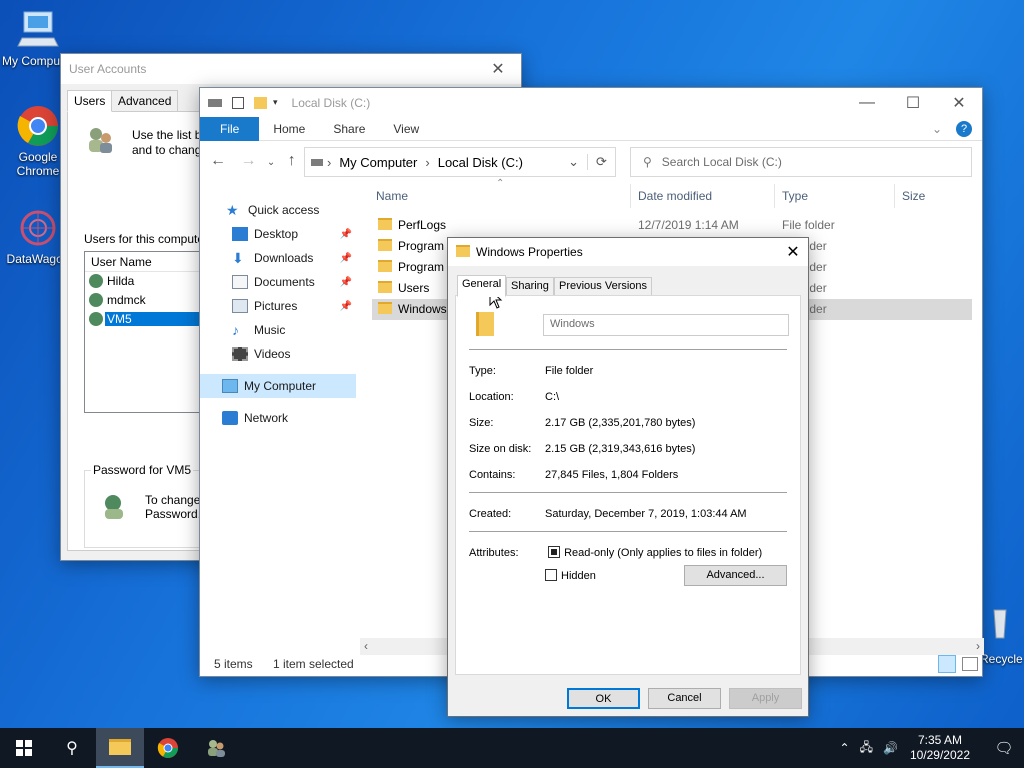 This screenshot has width=1024, height=768. Describe the element at coordinates (280, 306) in the screenshot. I see `nav-pictures: Pictures 📌` at that location.